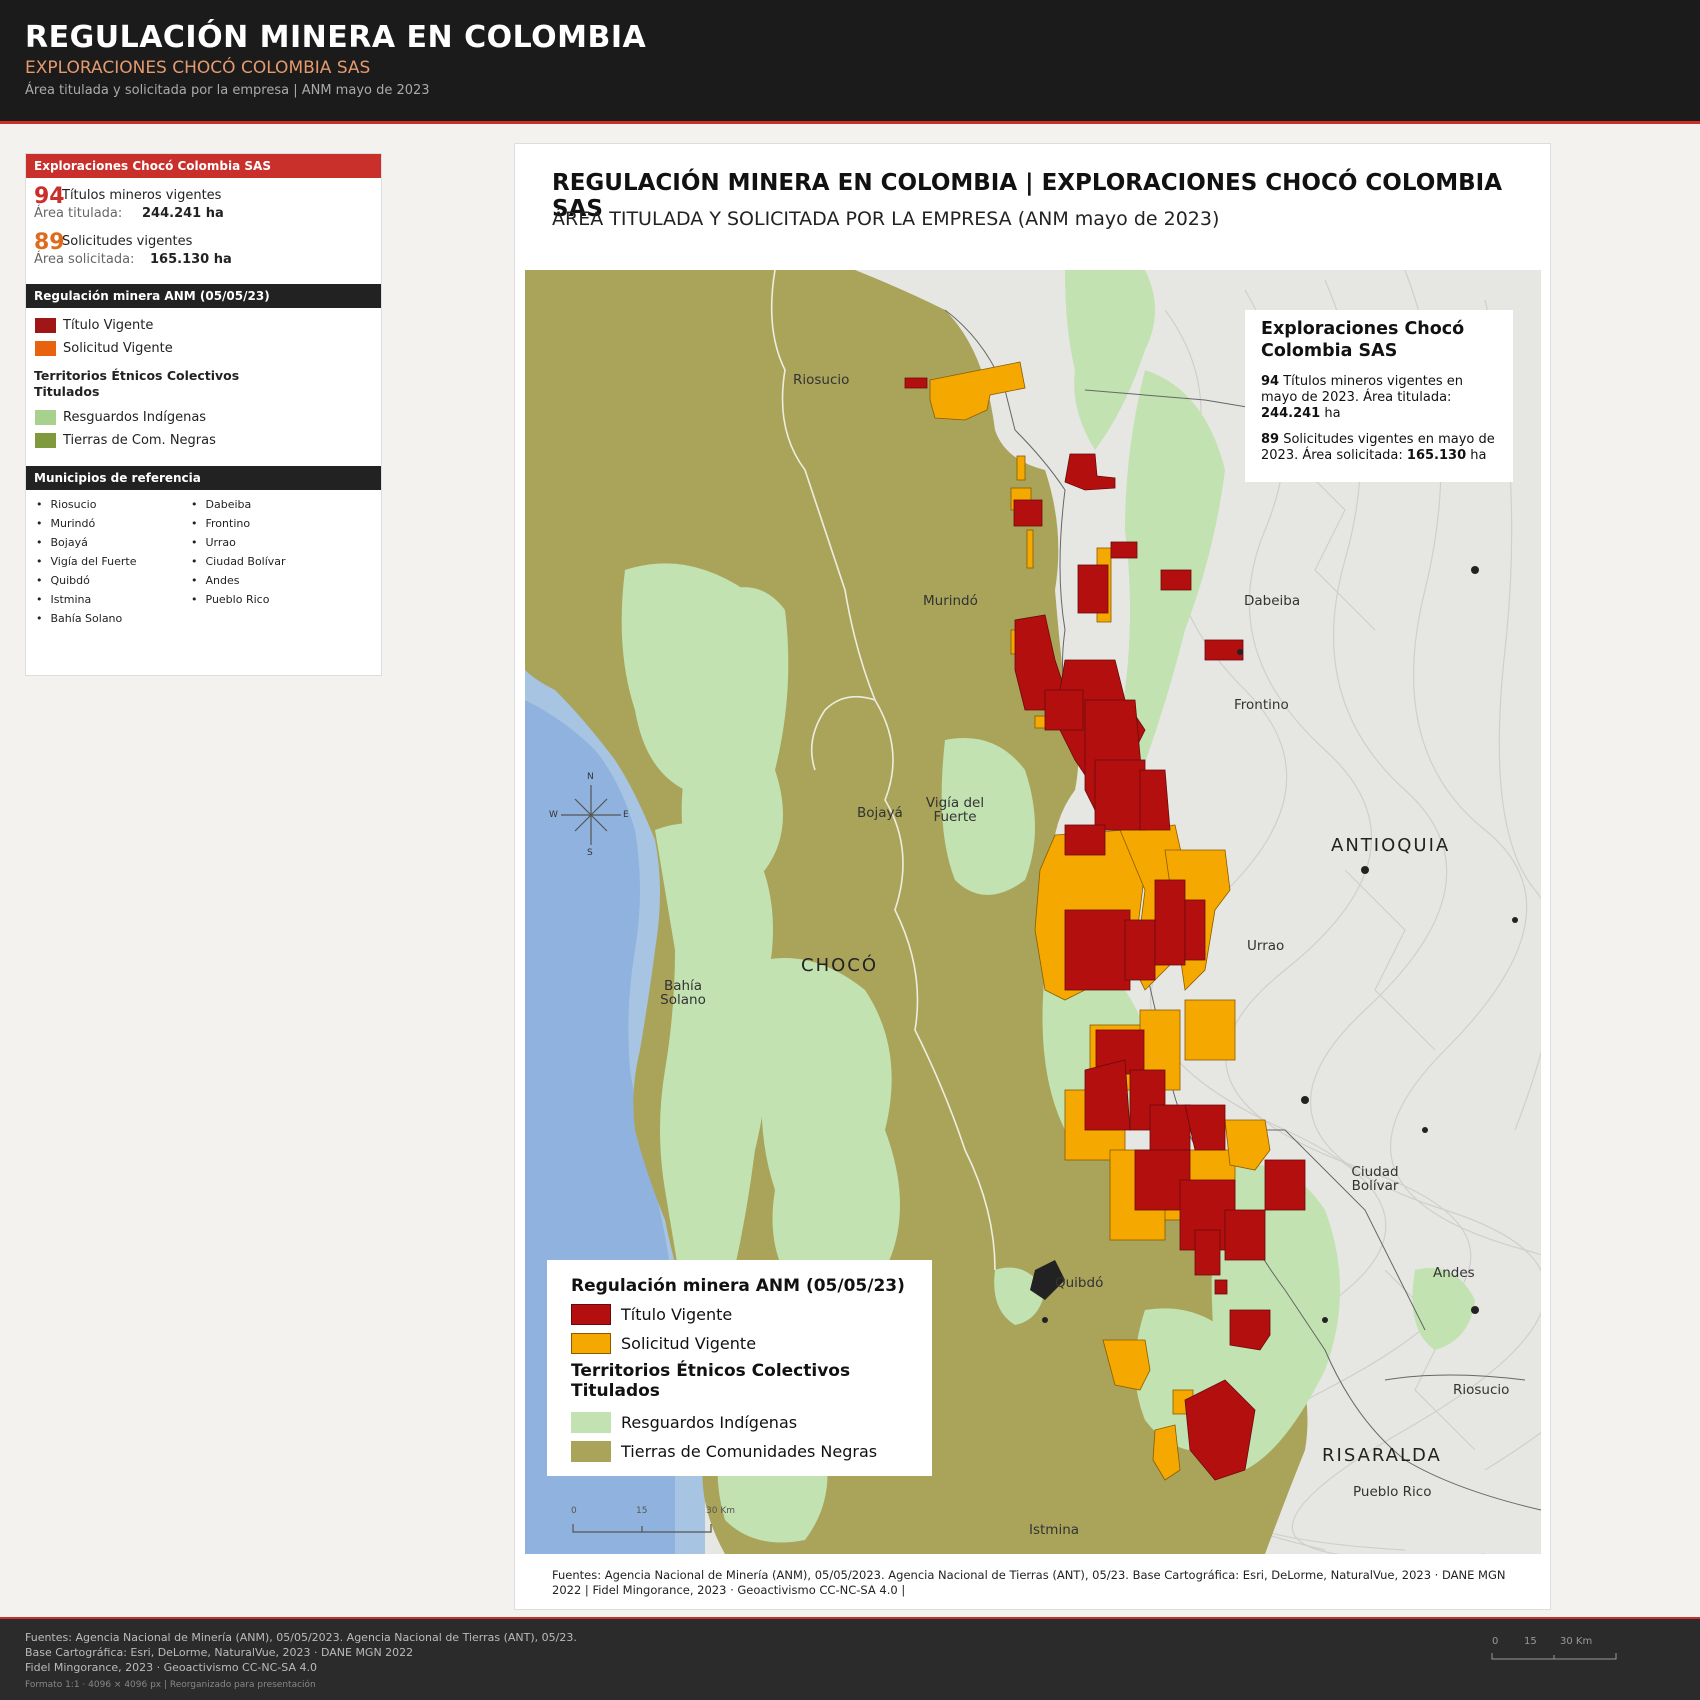 The width and height of the screenshot is (1700, 1700). Describe the element at coordinates (590, 777) in the screenshot. I see `compass-n: N` at that location.